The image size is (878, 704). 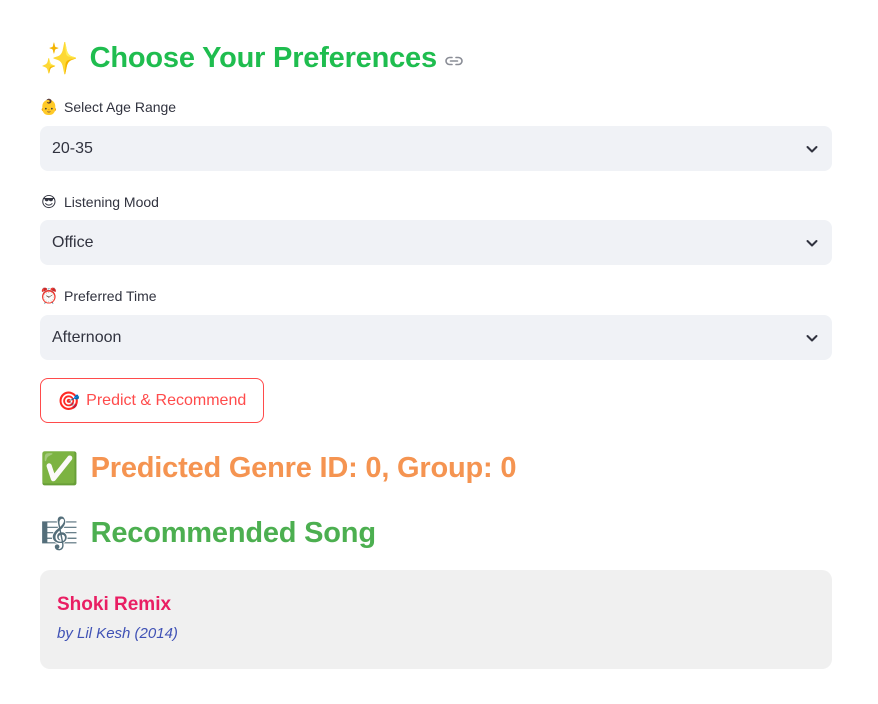 I want to click on link-icon, so click(x=454, y=61).